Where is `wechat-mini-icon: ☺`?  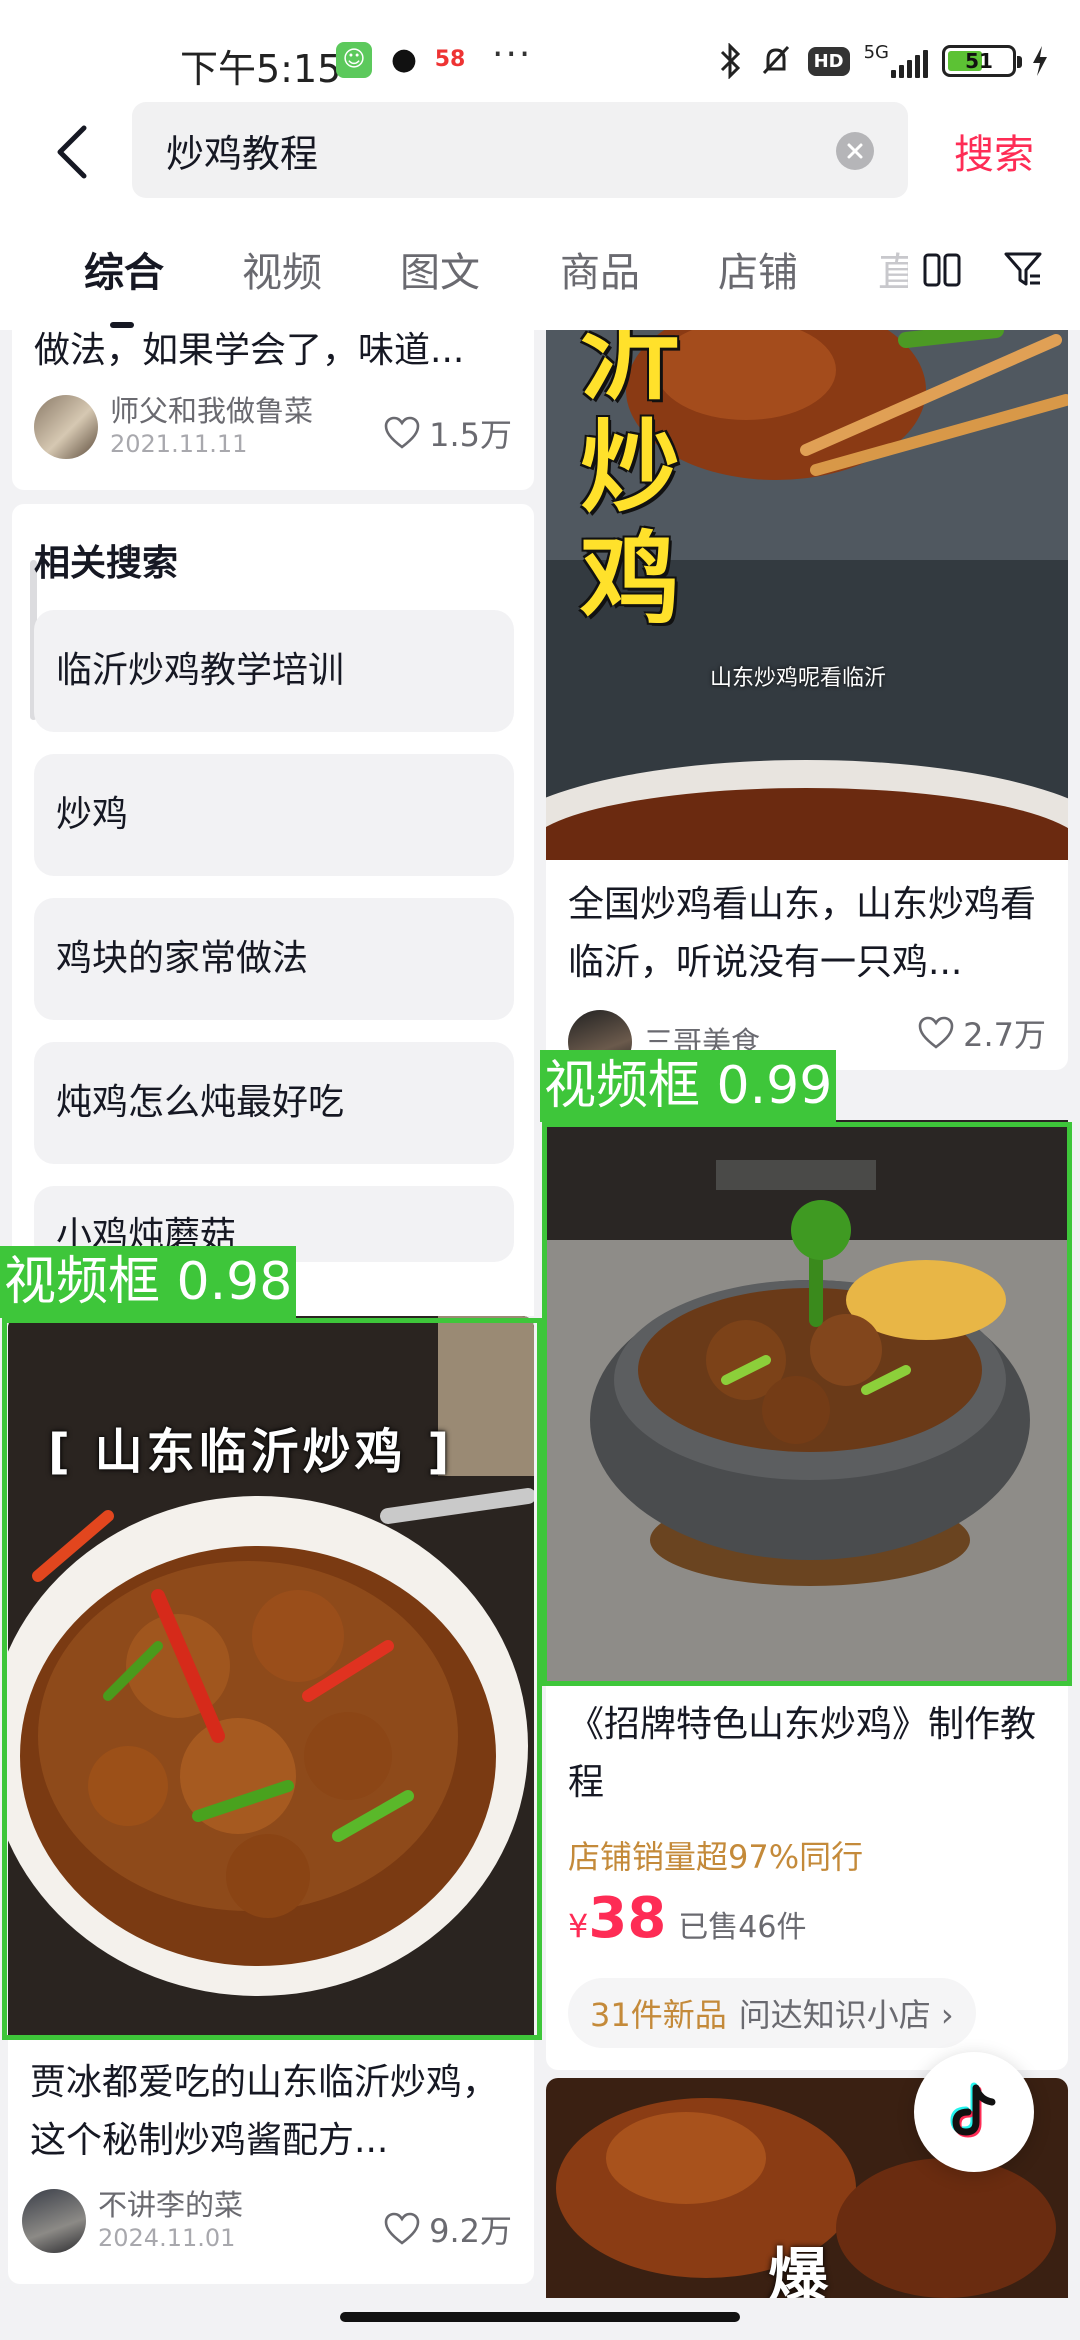 wechat-mini-icon: ☺ is located at coordinates (354, 60).